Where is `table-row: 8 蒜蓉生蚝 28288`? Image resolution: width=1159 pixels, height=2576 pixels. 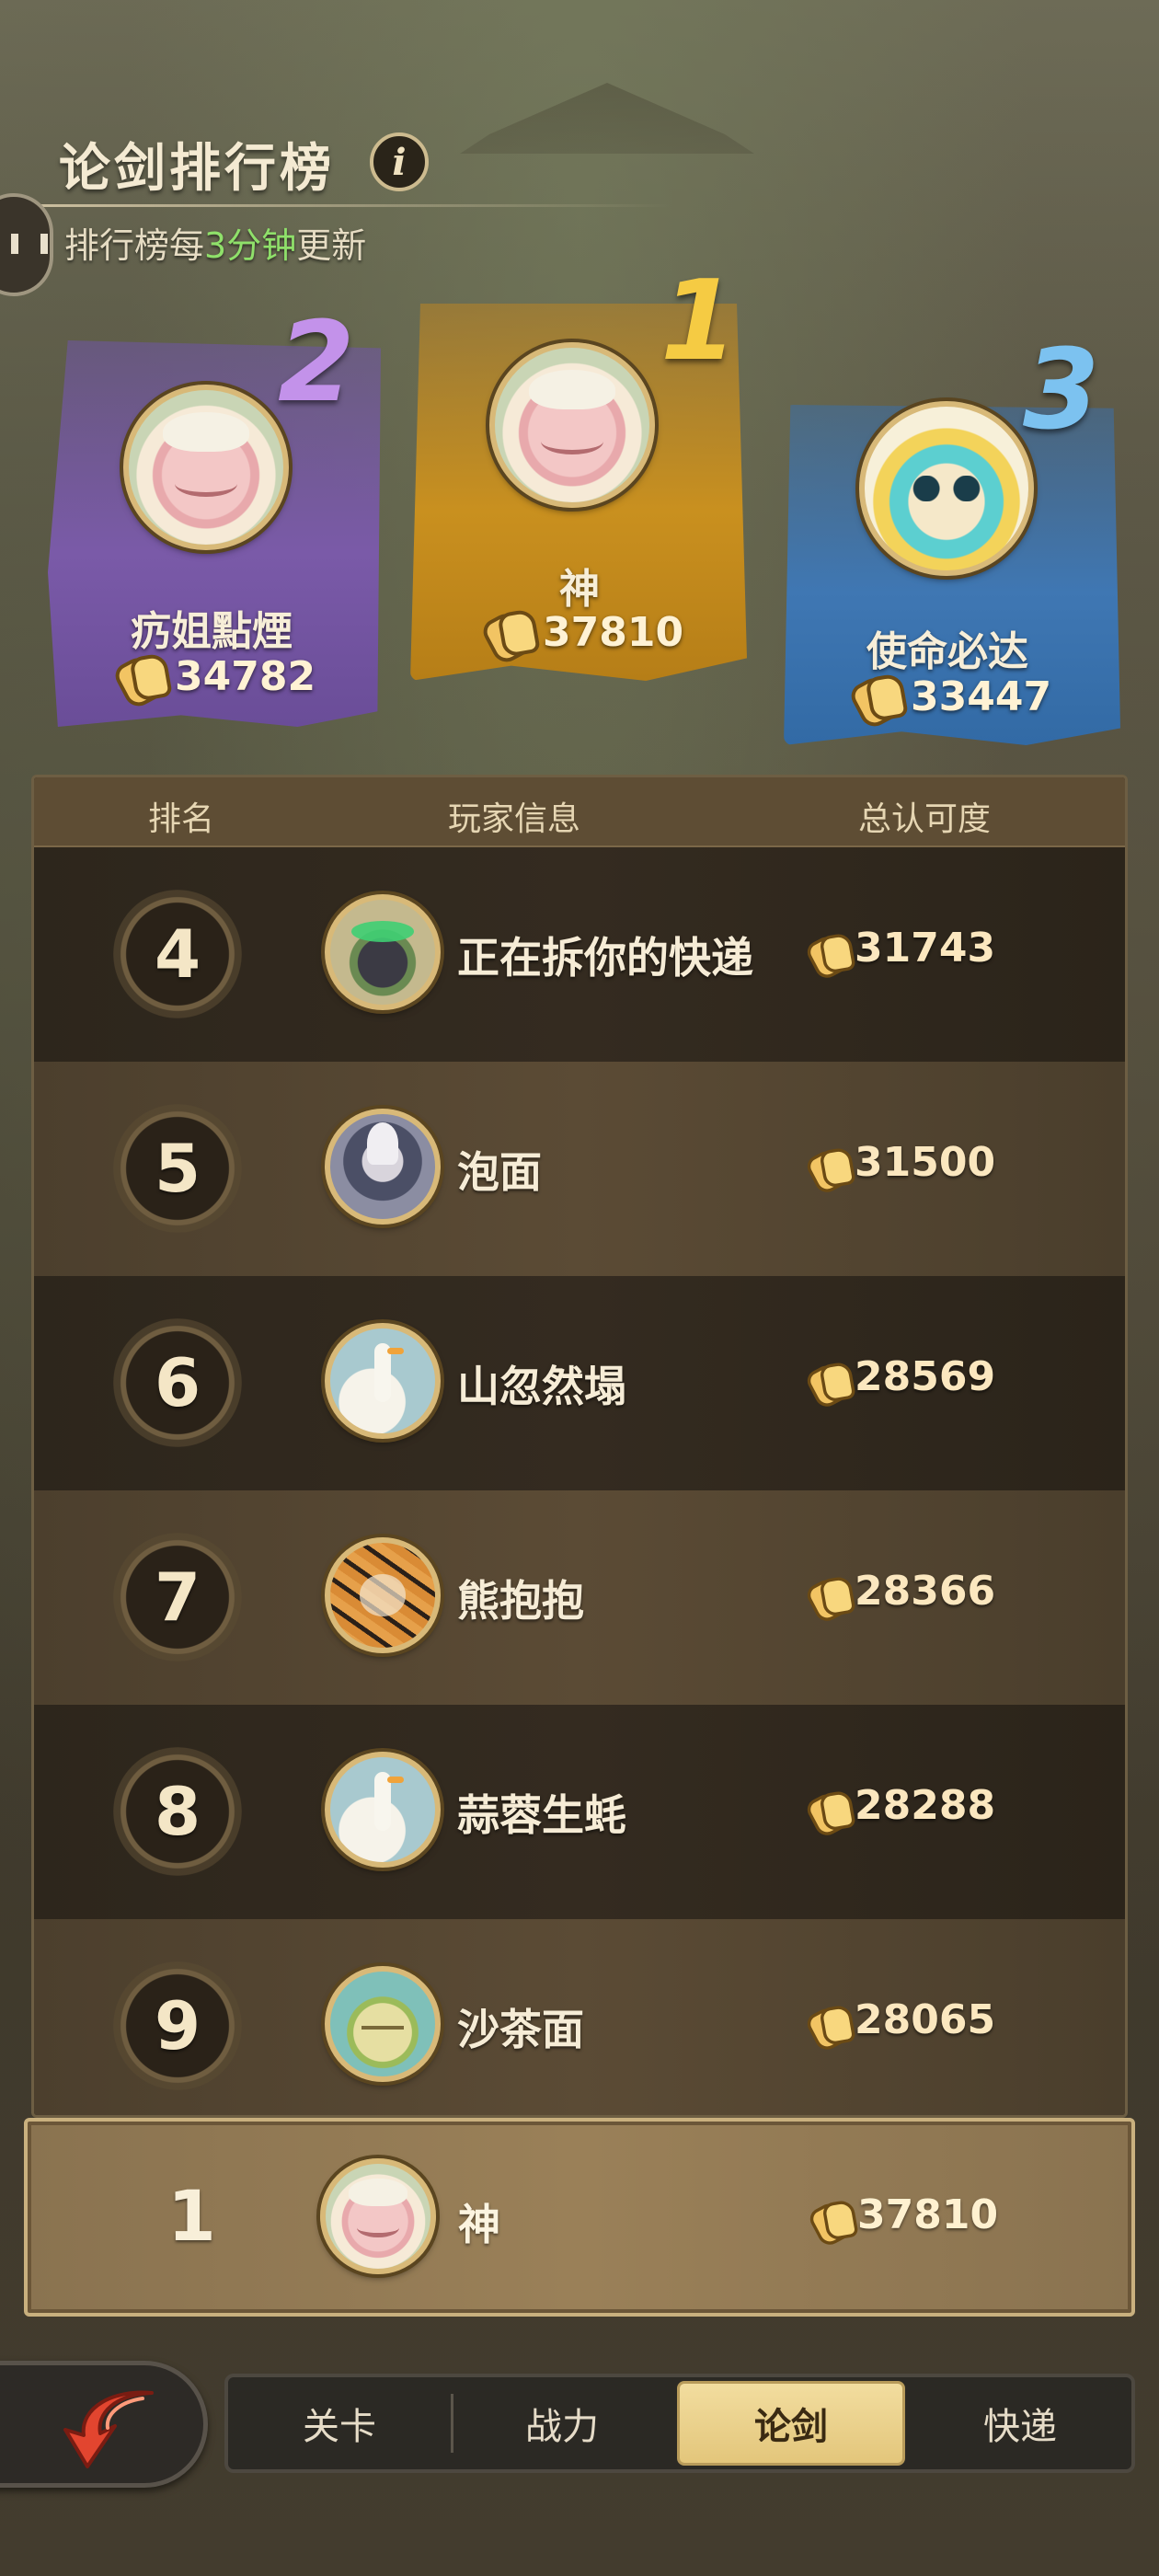
table-row: 8 蒜蓉生蚝 28288 is located at coordinates (579, 1812).